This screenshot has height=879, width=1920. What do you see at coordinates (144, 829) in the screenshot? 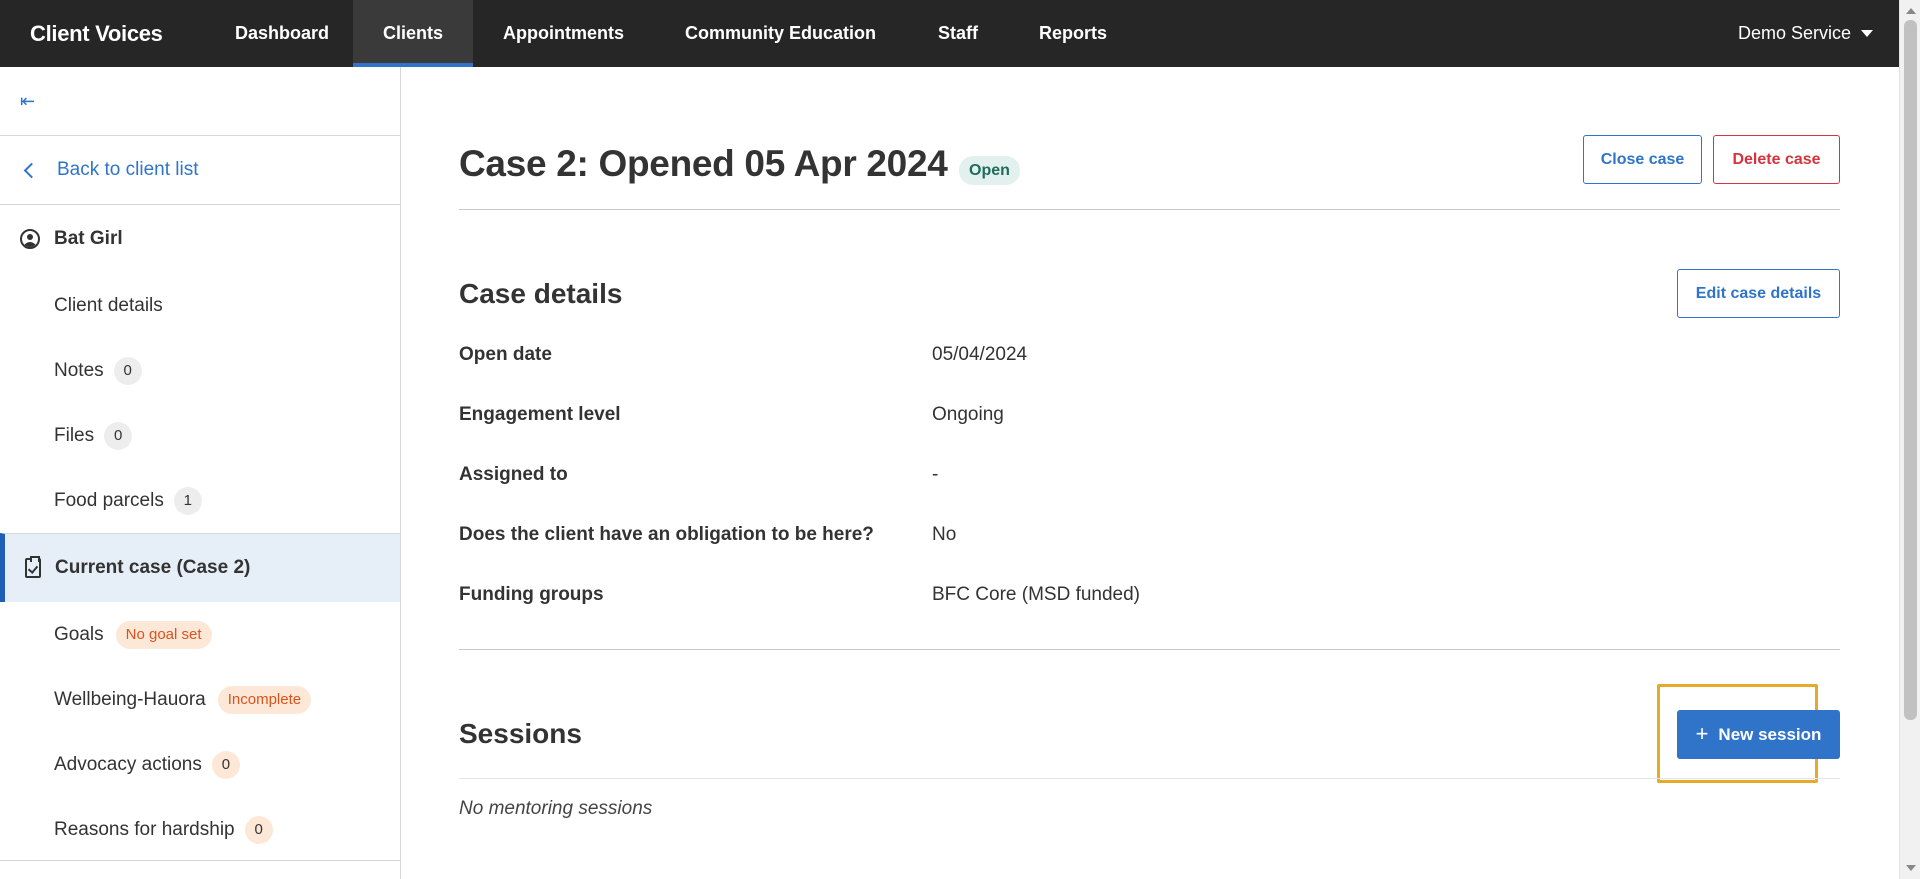
I see `sidebar-item-label: Reasons for hardship` at bounding box center [144, 829].